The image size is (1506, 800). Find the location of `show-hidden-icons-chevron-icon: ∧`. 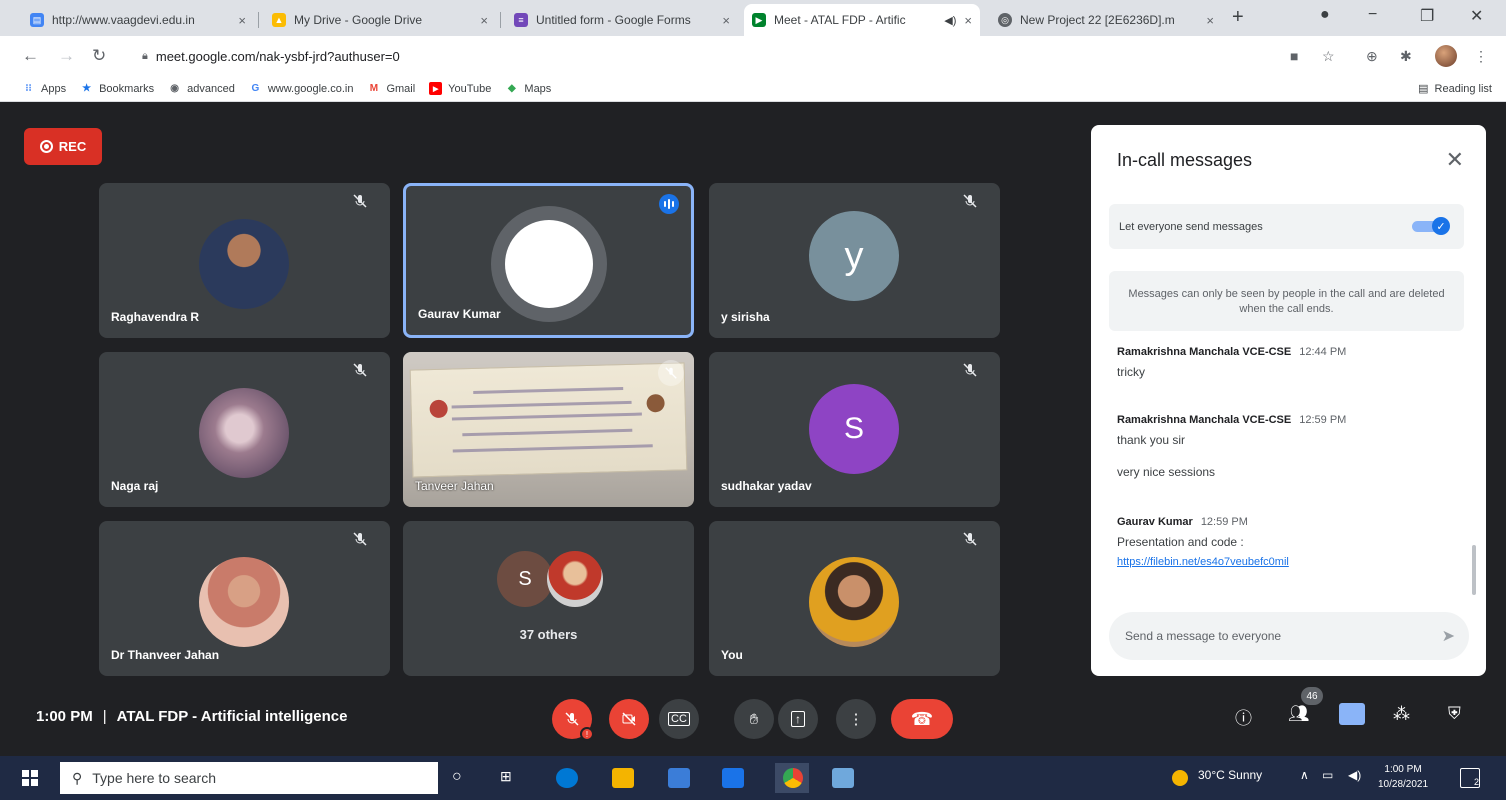

show-hidden-icons-chevron-icon: ∧ is located at coordinates (1304, 775).